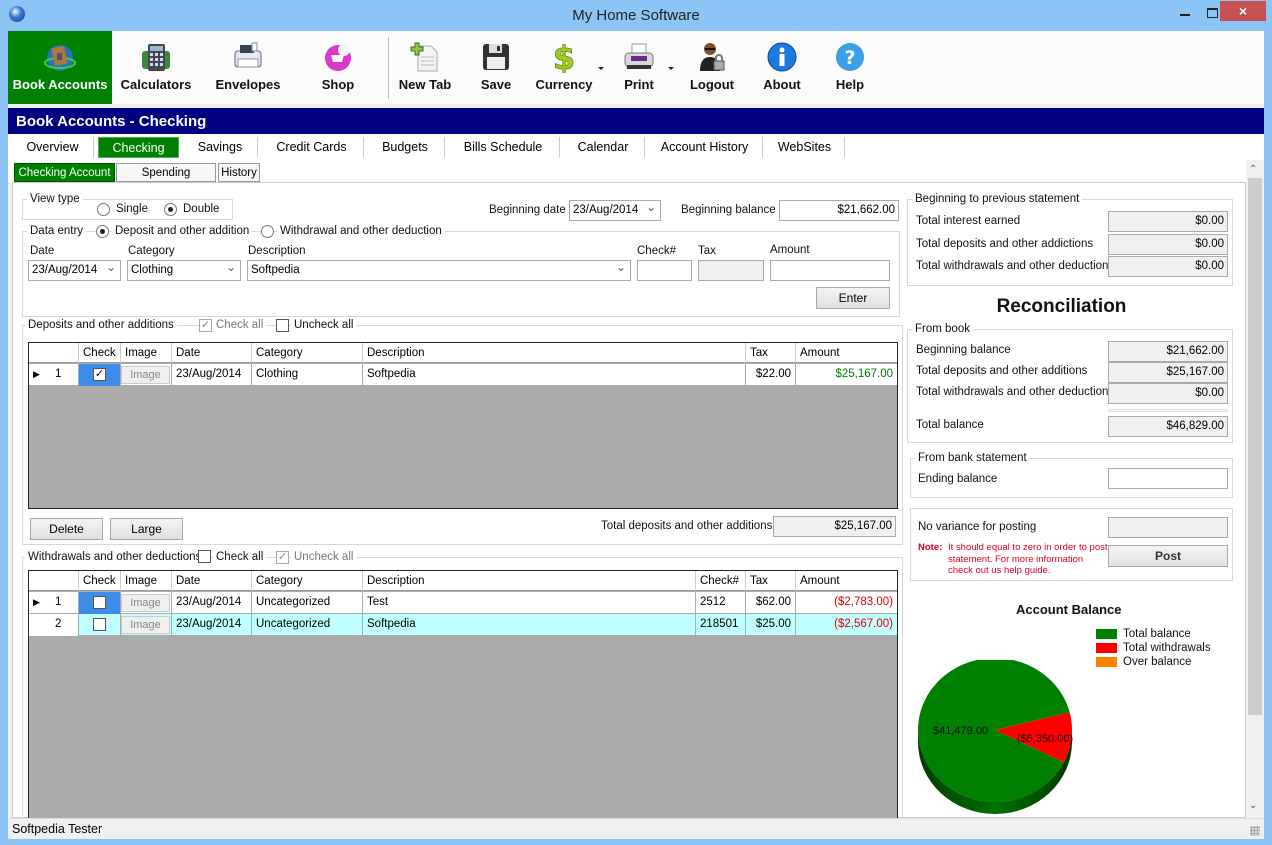 The image size is (1272, 845). I want to click on row-check-cell: ✓, so click(100, 375).